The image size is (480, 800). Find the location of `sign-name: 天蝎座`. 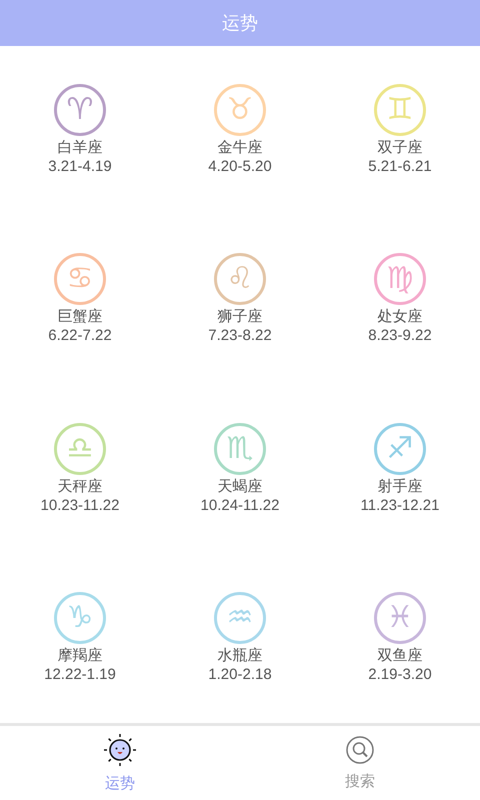

sign-name: 天蝎座 is located at coordinates (240, 486).